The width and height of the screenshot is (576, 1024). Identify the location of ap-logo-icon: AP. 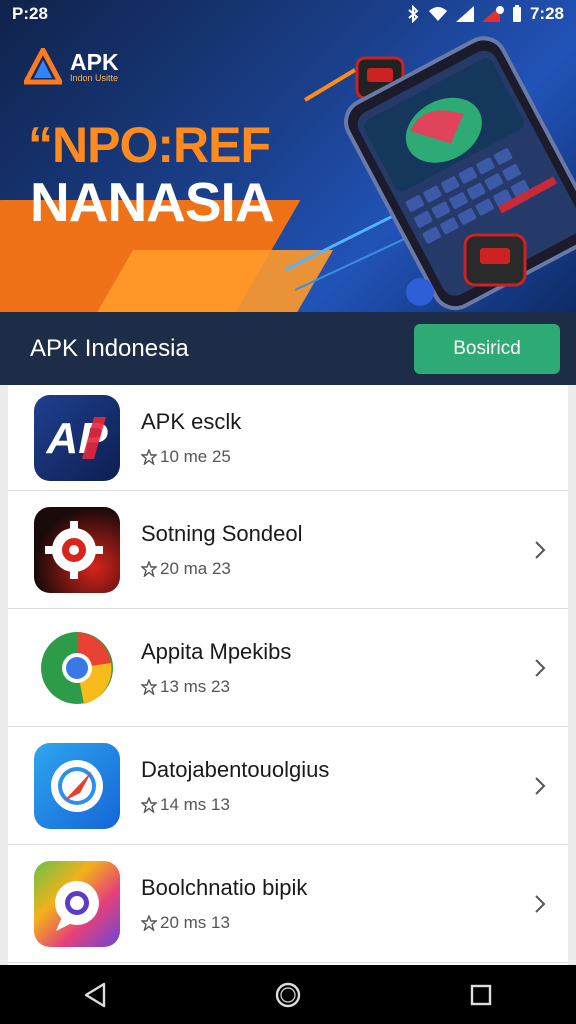
(77, 437).